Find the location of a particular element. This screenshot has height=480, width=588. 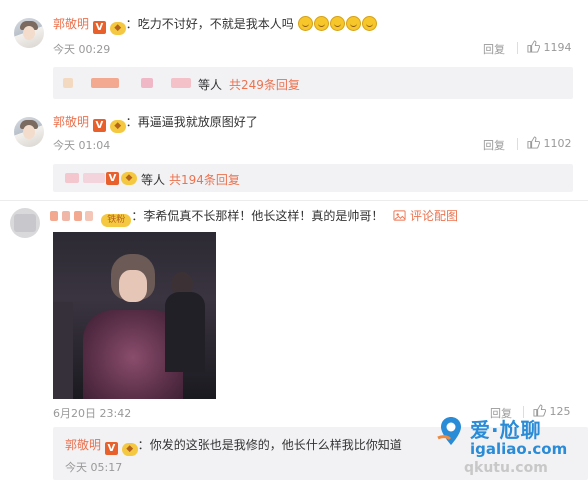

pin-logo-icon is located at coordinates (449, 431).